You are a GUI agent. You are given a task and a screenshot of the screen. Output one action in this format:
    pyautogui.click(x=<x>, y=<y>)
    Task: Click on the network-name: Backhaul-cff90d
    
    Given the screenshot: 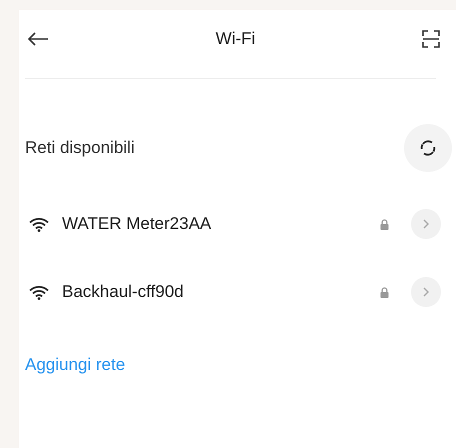 What is the action you would take?
    pyautogui.click(x=221, y=292)
    